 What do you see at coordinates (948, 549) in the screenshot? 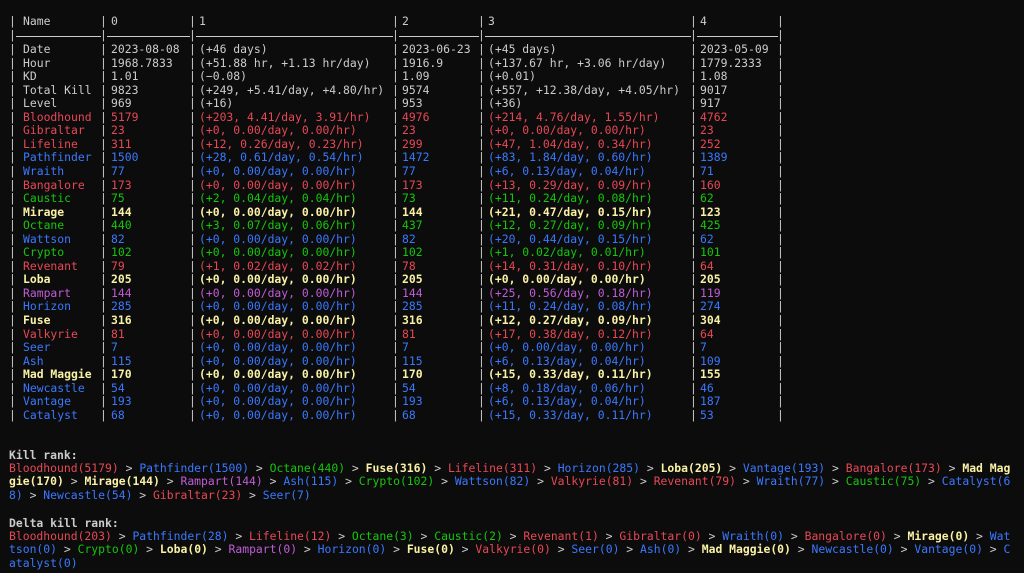
I see `rank-item: Vantage(0)` at bounding box center [948, 549].